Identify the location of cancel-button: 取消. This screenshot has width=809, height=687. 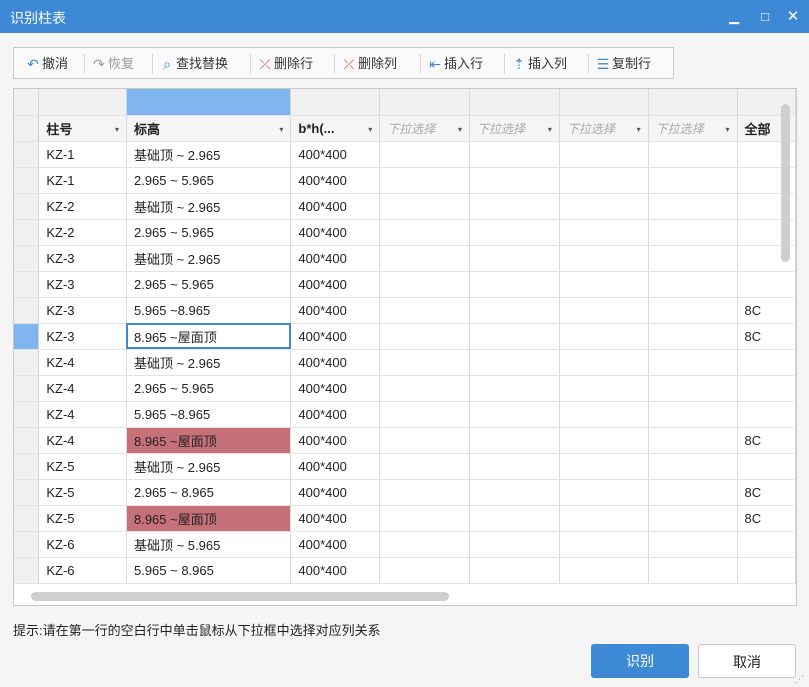
(747, 661).